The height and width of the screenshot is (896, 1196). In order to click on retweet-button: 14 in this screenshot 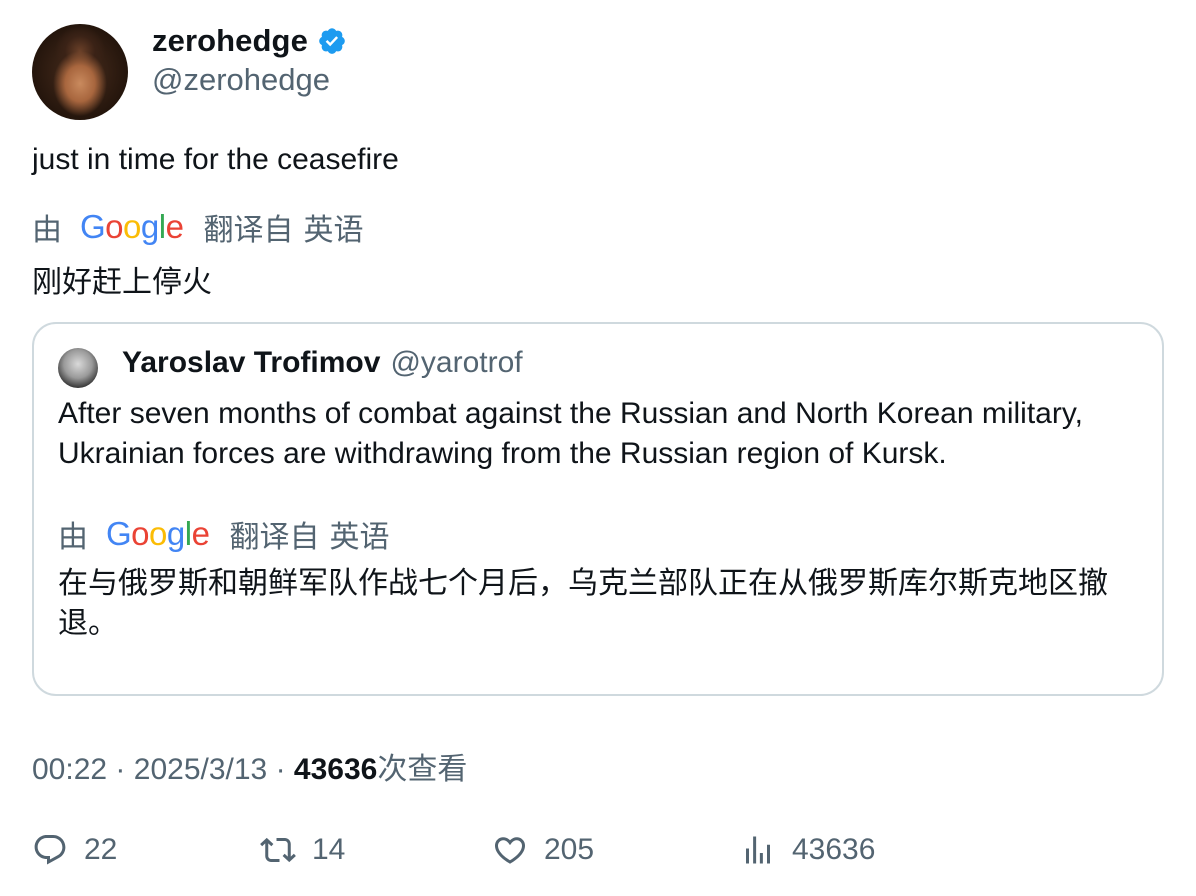, I will do `click(302, 850)`.